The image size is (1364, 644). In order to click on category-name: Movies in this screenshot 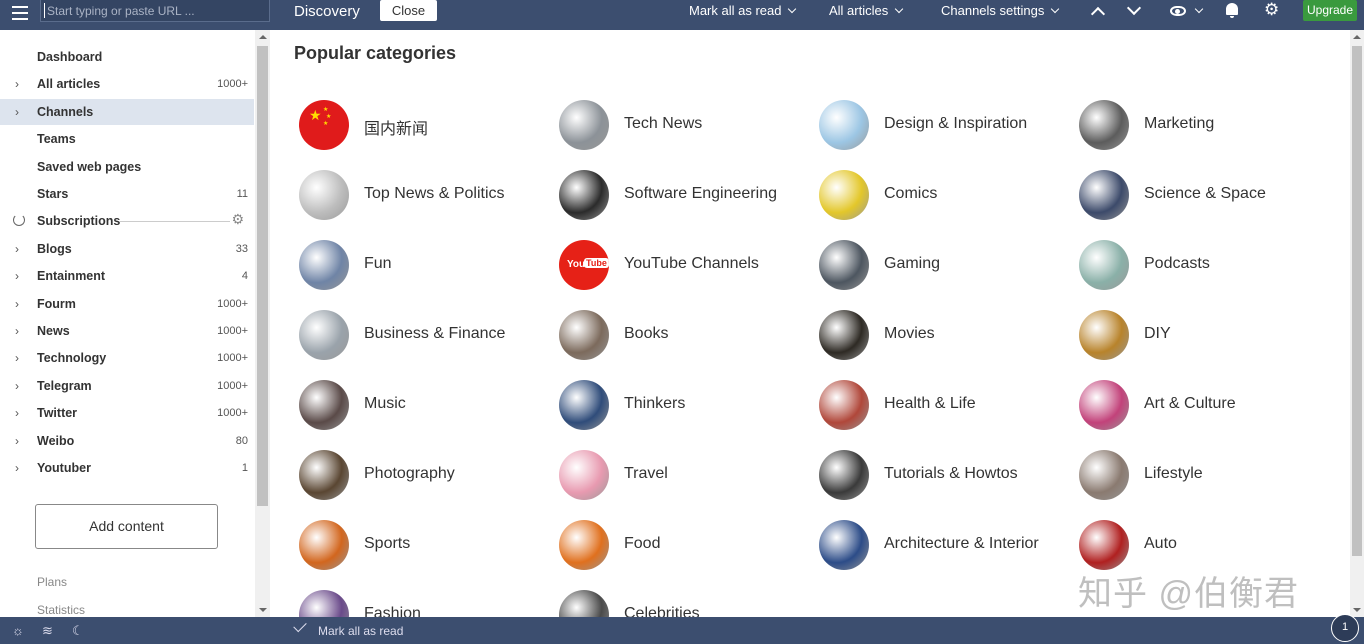, I will do `click(909, 334)`.